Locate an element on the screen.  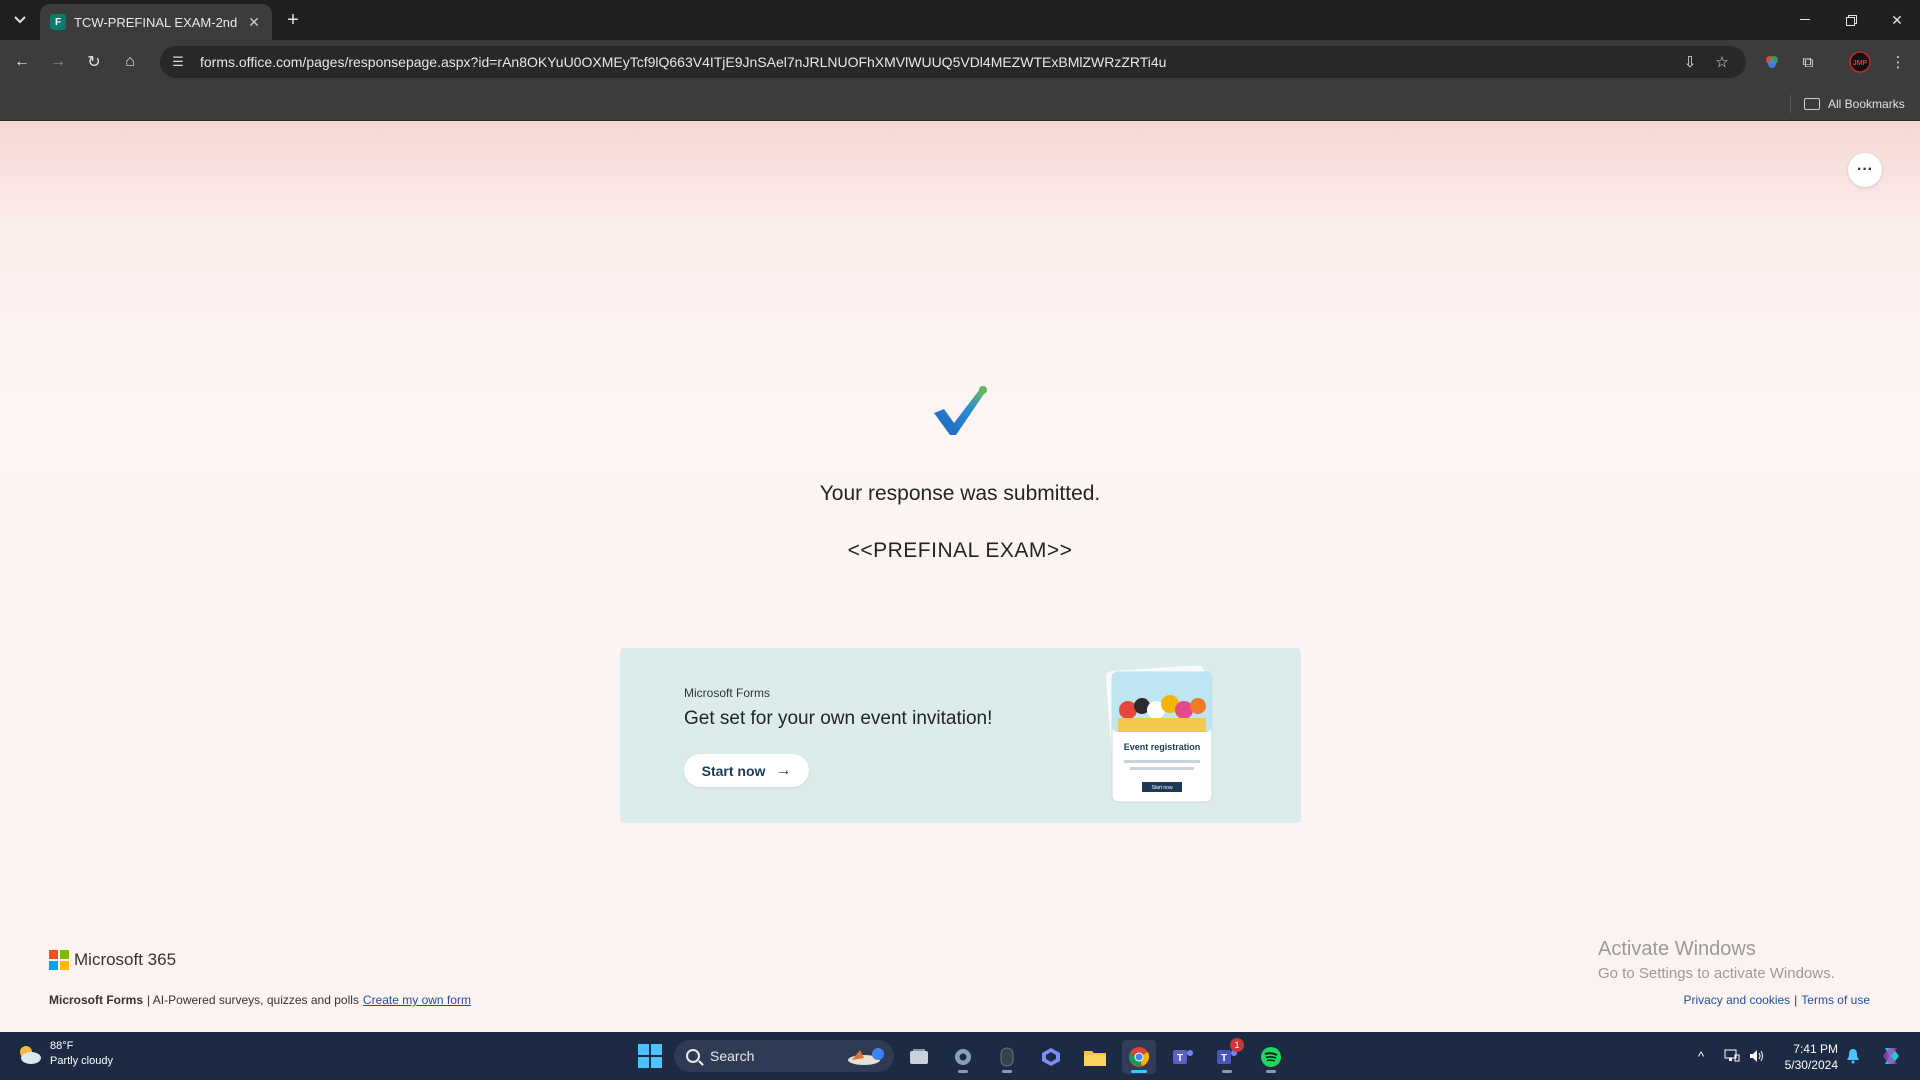
install-app-icon: ⇩ is located at coordinates (1690, 62).